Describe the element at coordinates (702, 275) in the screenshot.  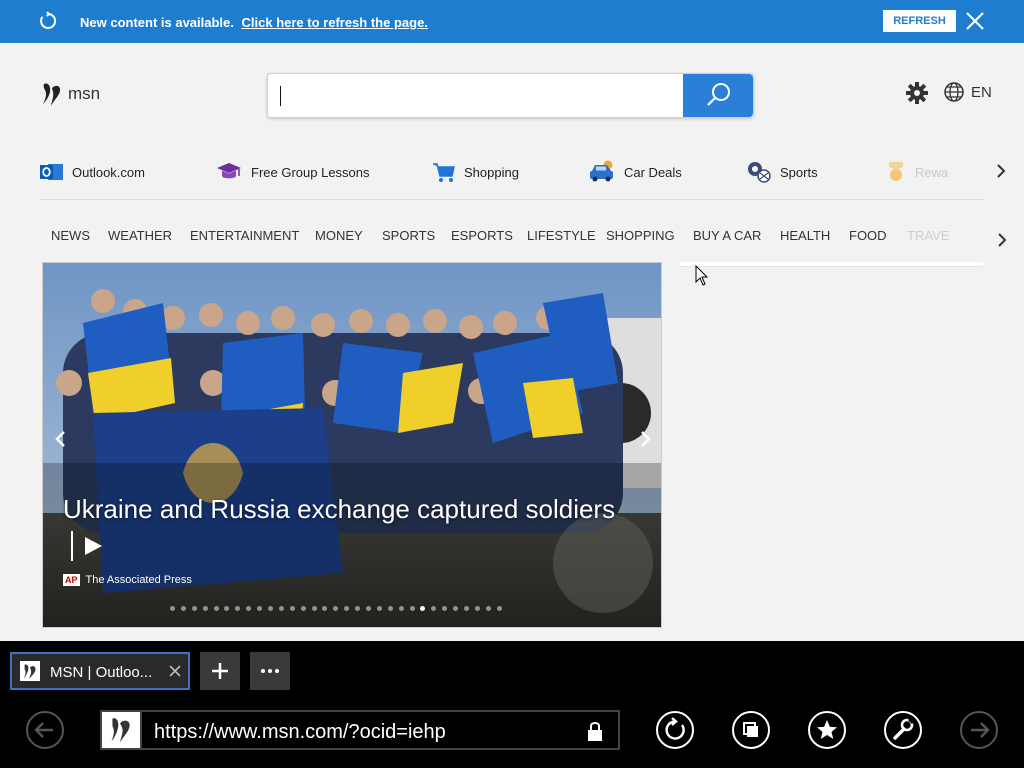
I see `mouse-cursor-icon` at that location.